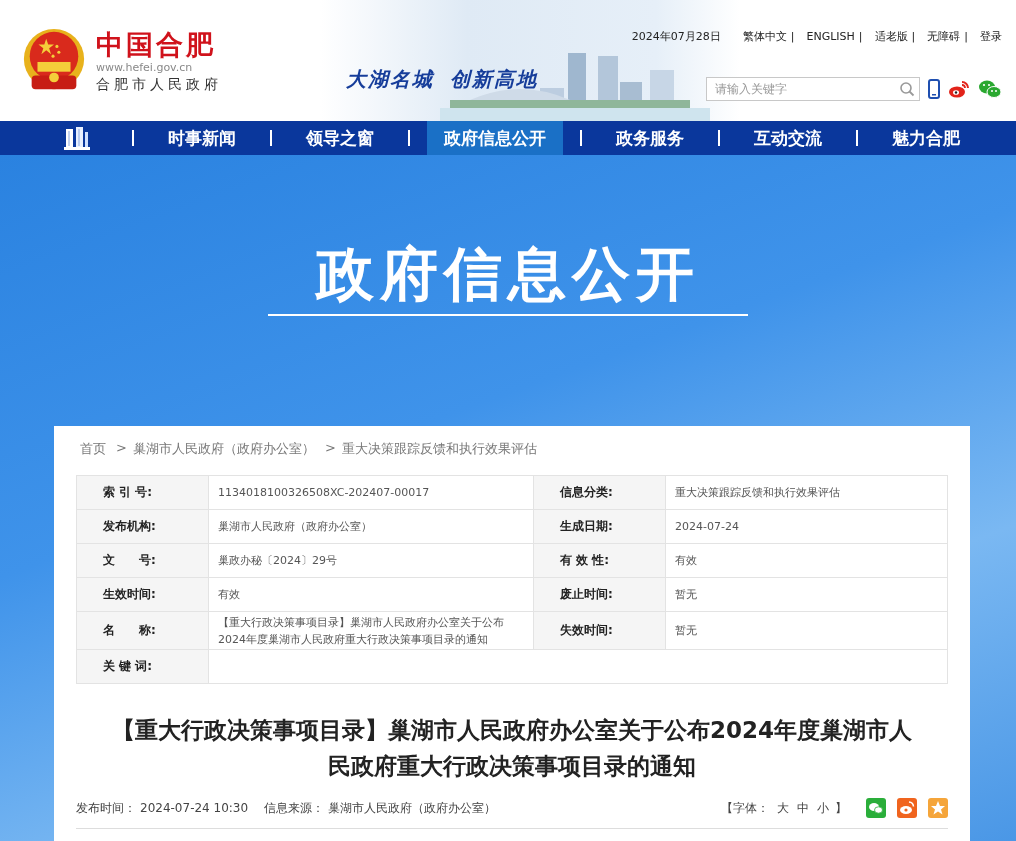 Image resolution: width=1016 pixels, height=841 pixels. Describe the element at coordinates (142, 560) in the screenshot. I see `info-label-cell: 文 号:` at that location.